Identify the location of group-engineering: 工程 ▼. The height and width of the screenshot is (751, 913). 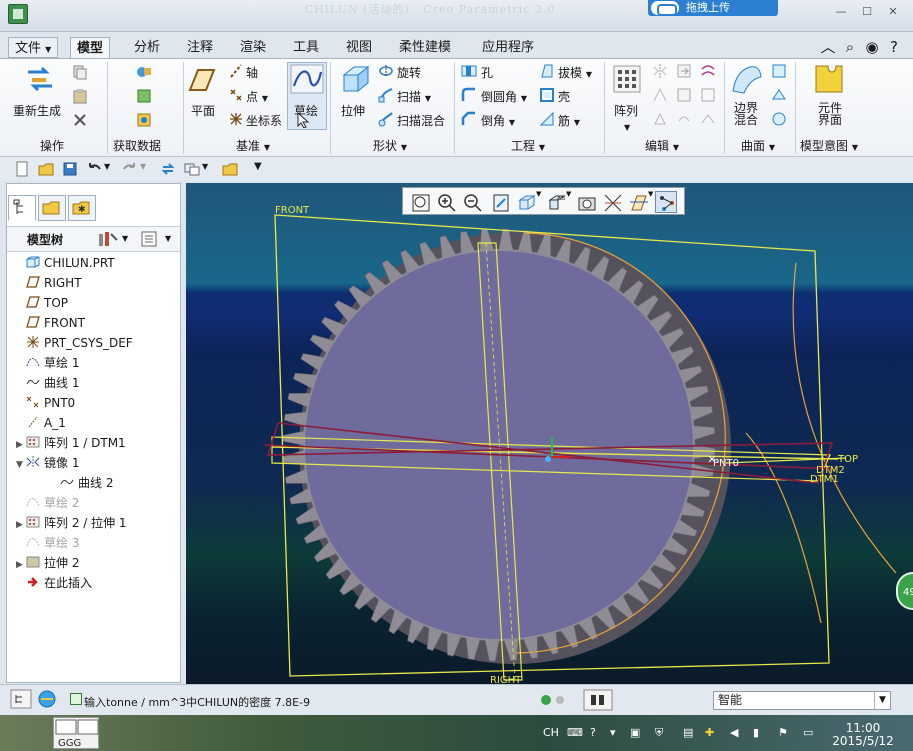
(528, 145).